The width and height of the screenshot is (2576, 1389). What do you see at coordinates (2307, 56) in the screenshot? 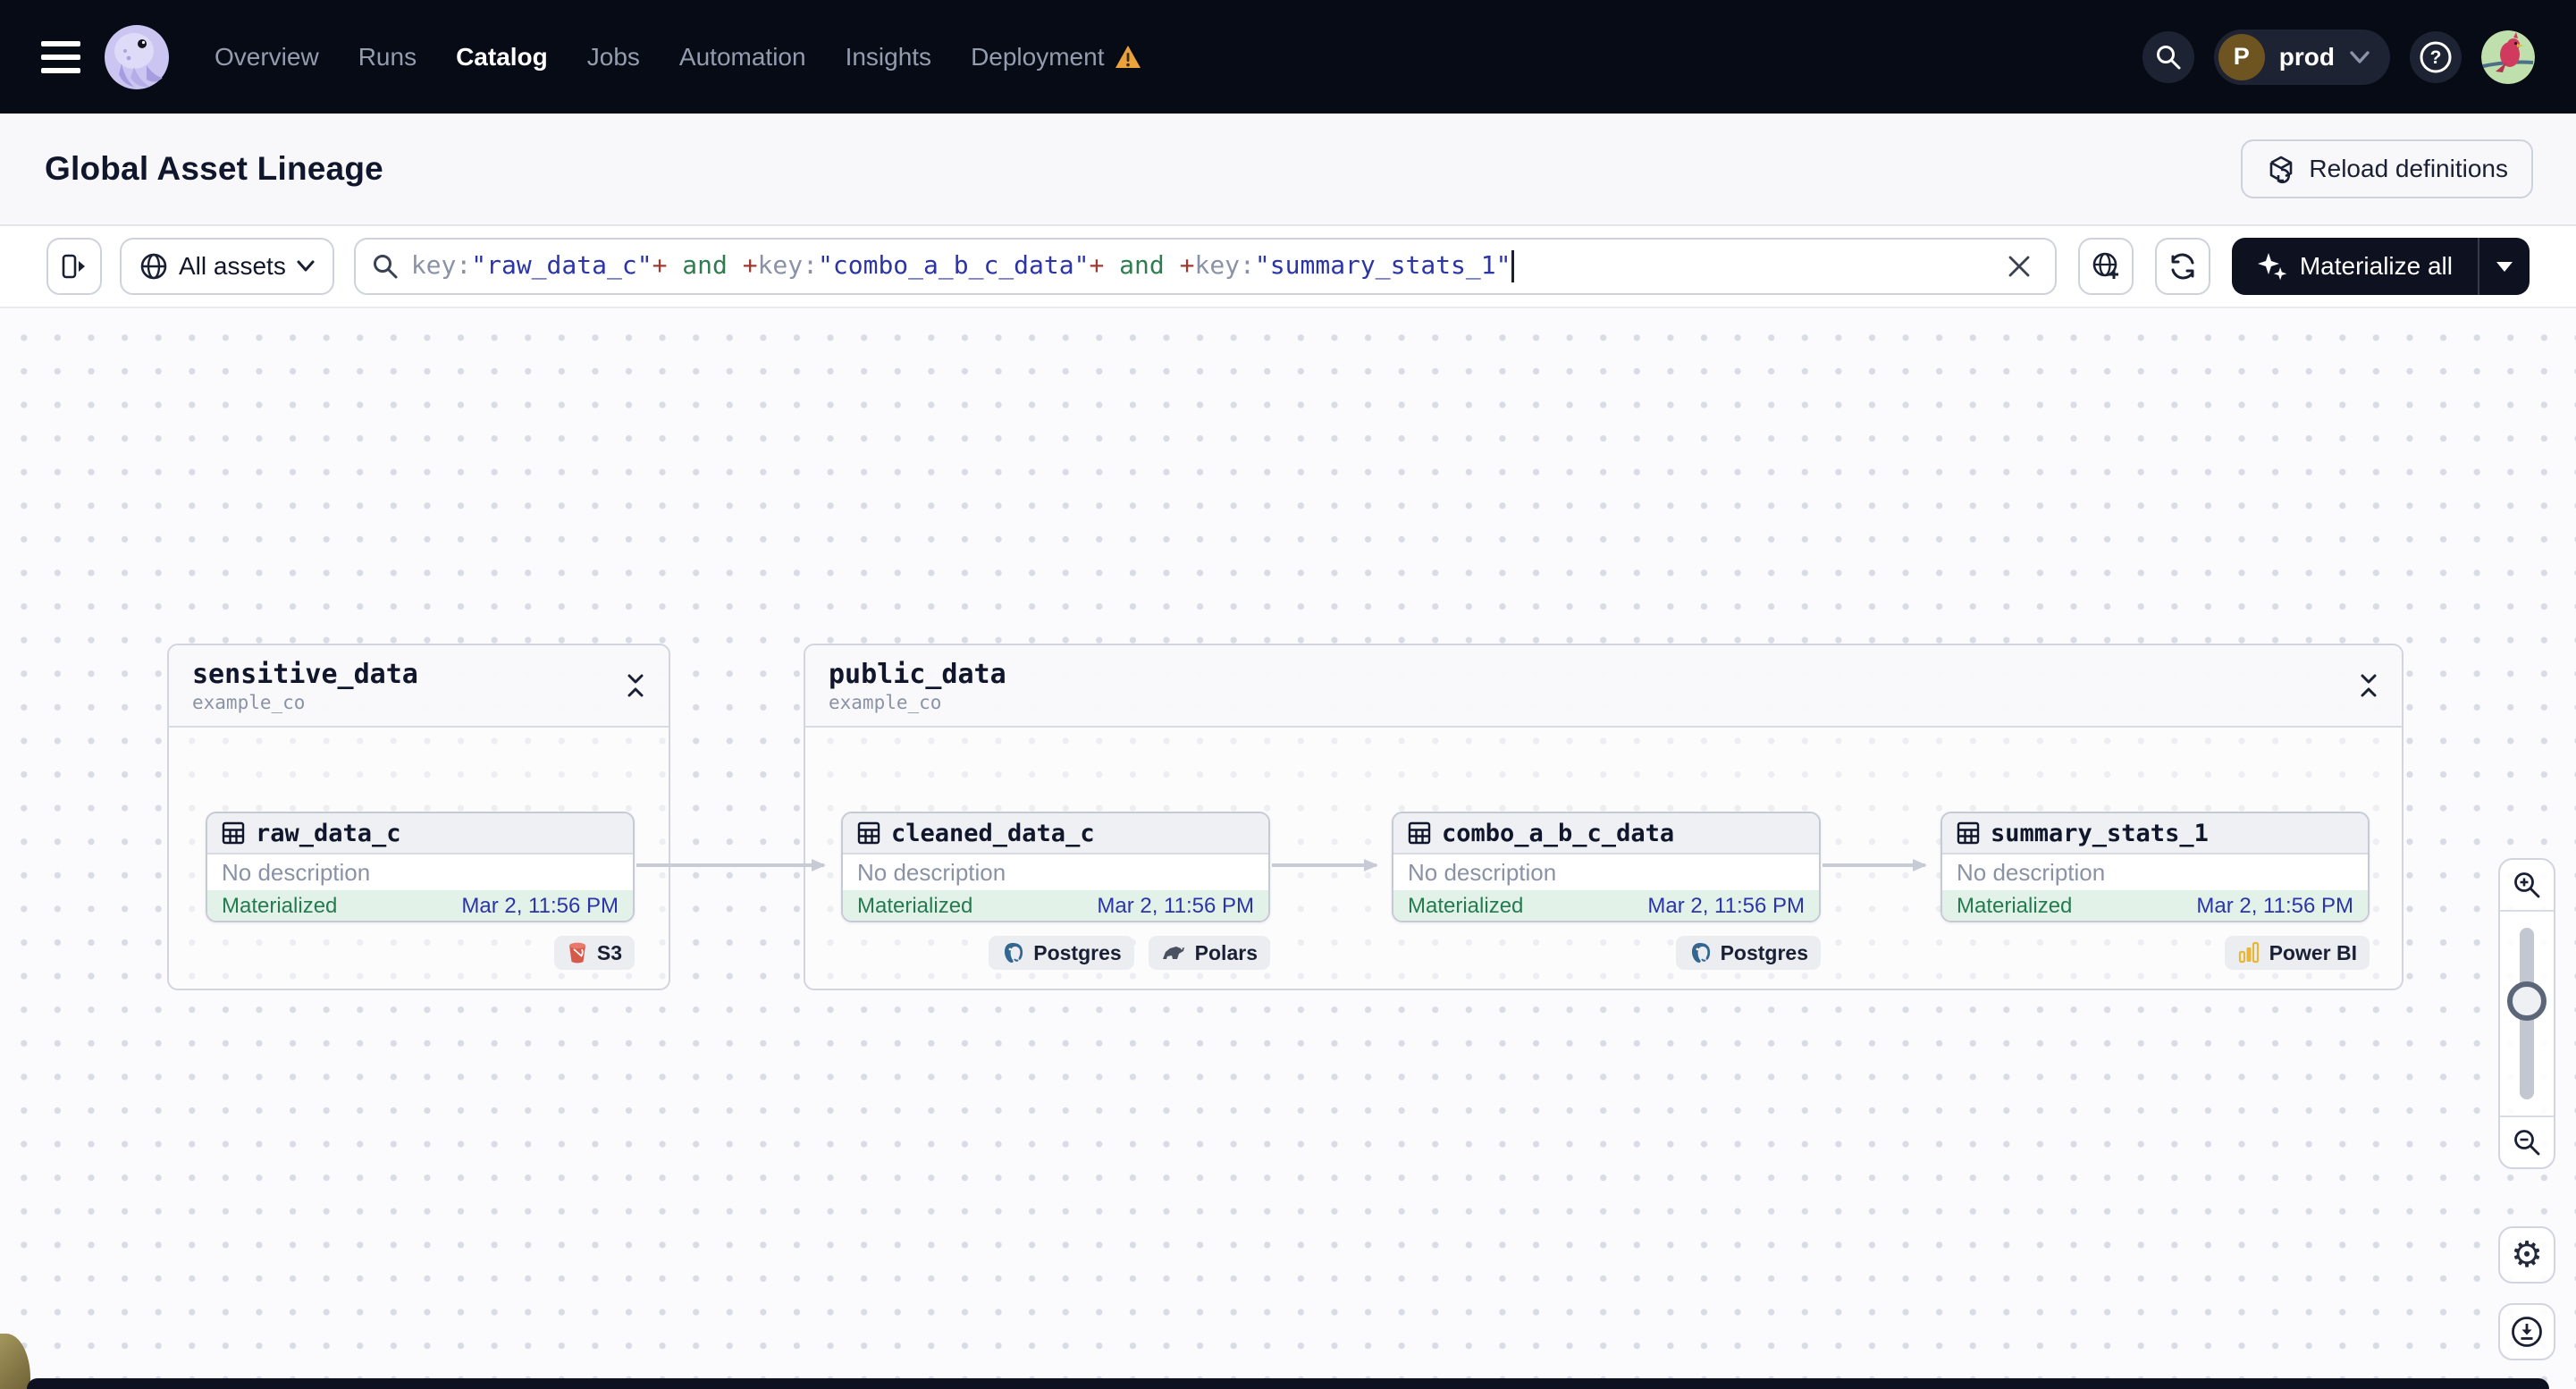
I see `environment-label: prod` at bounding box center [2307, 56].